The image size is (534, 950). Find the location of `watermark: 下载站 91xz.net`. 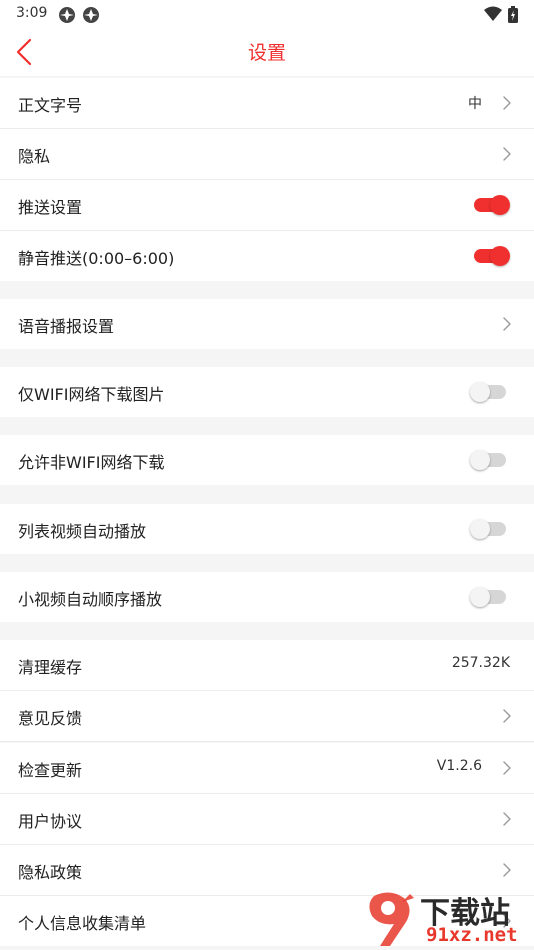

watermark: 下载站 91xz.net is located at coordinates (447, 919).